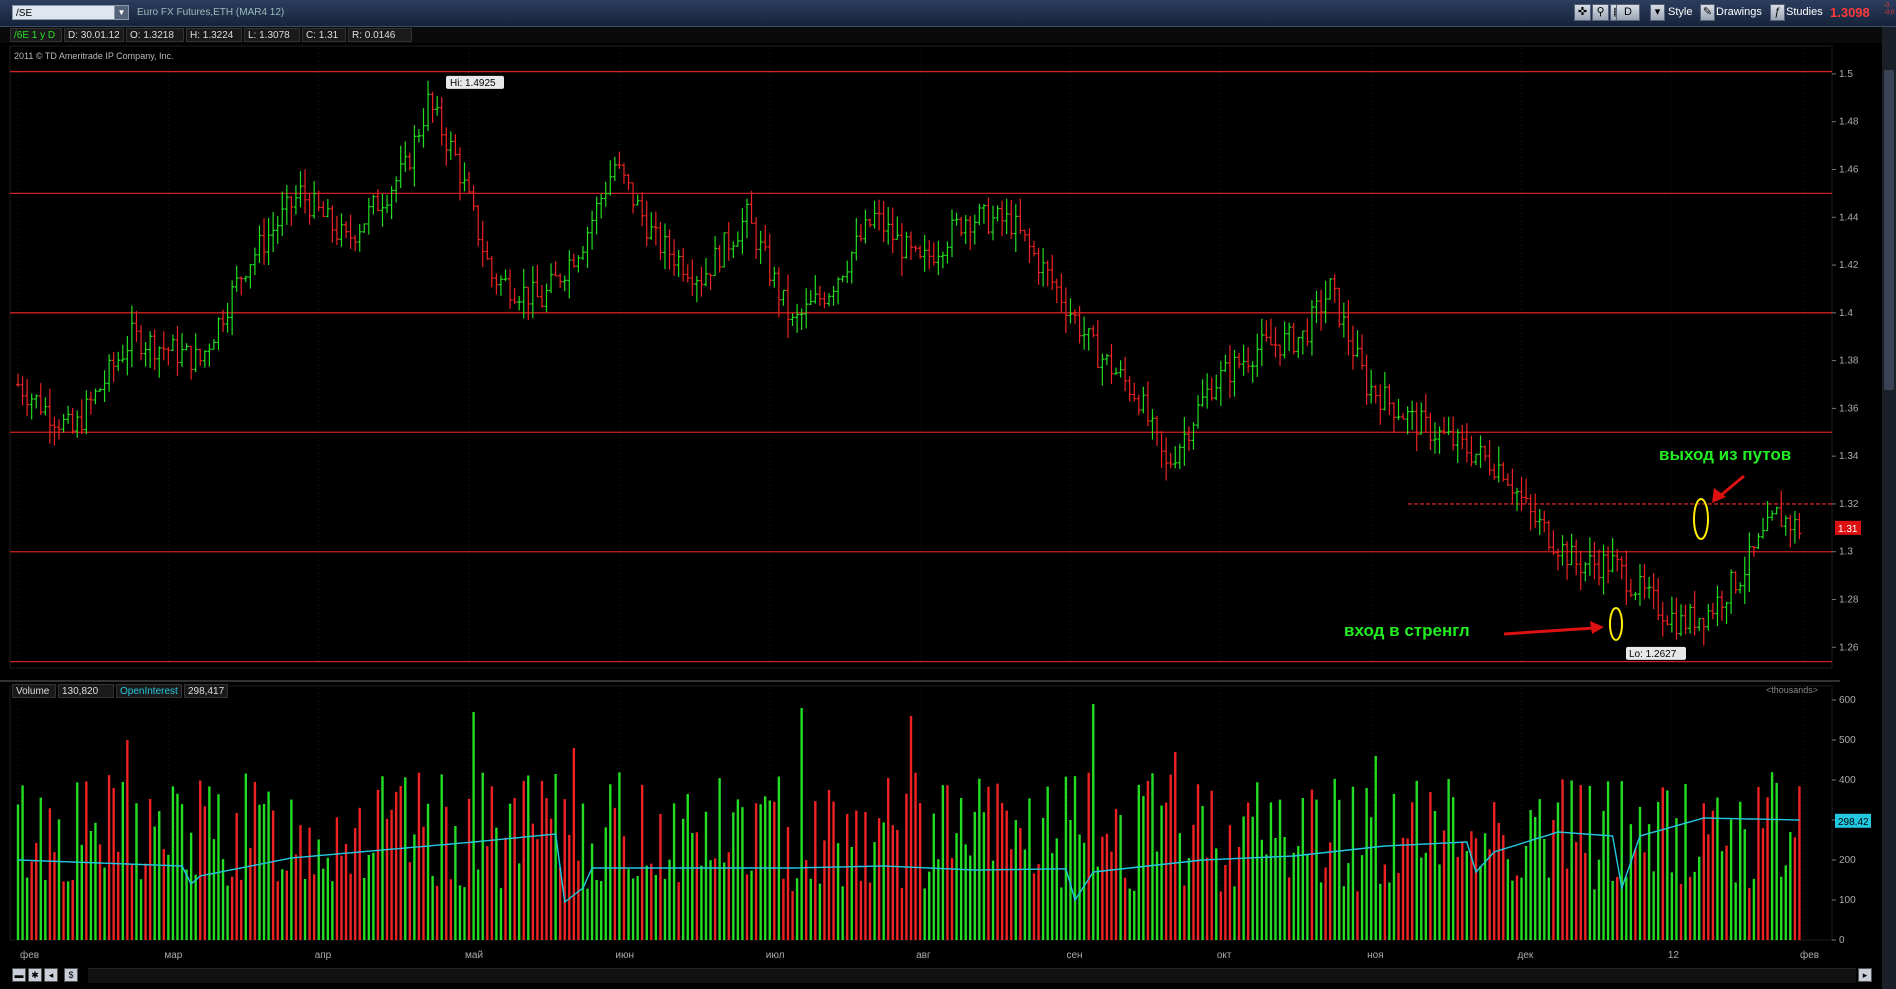 This screenshot has height=989, width=1896. Describe the element at coordinates (1847, 740) in the screenshot. I see `volume-tick-label: 500` at that location.